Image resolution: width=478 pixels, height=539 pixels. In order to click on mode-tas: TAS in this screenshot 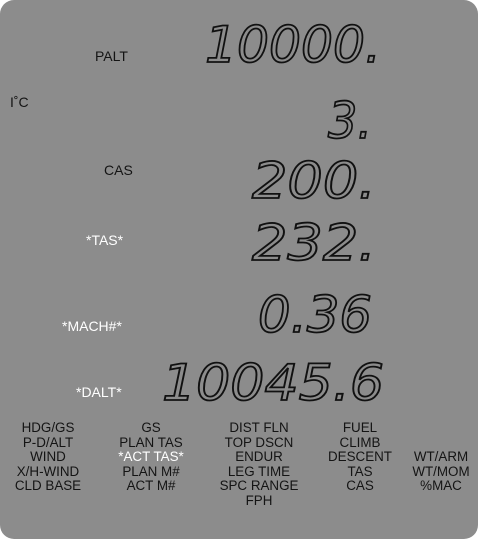, I will do `click(360, 471)`.